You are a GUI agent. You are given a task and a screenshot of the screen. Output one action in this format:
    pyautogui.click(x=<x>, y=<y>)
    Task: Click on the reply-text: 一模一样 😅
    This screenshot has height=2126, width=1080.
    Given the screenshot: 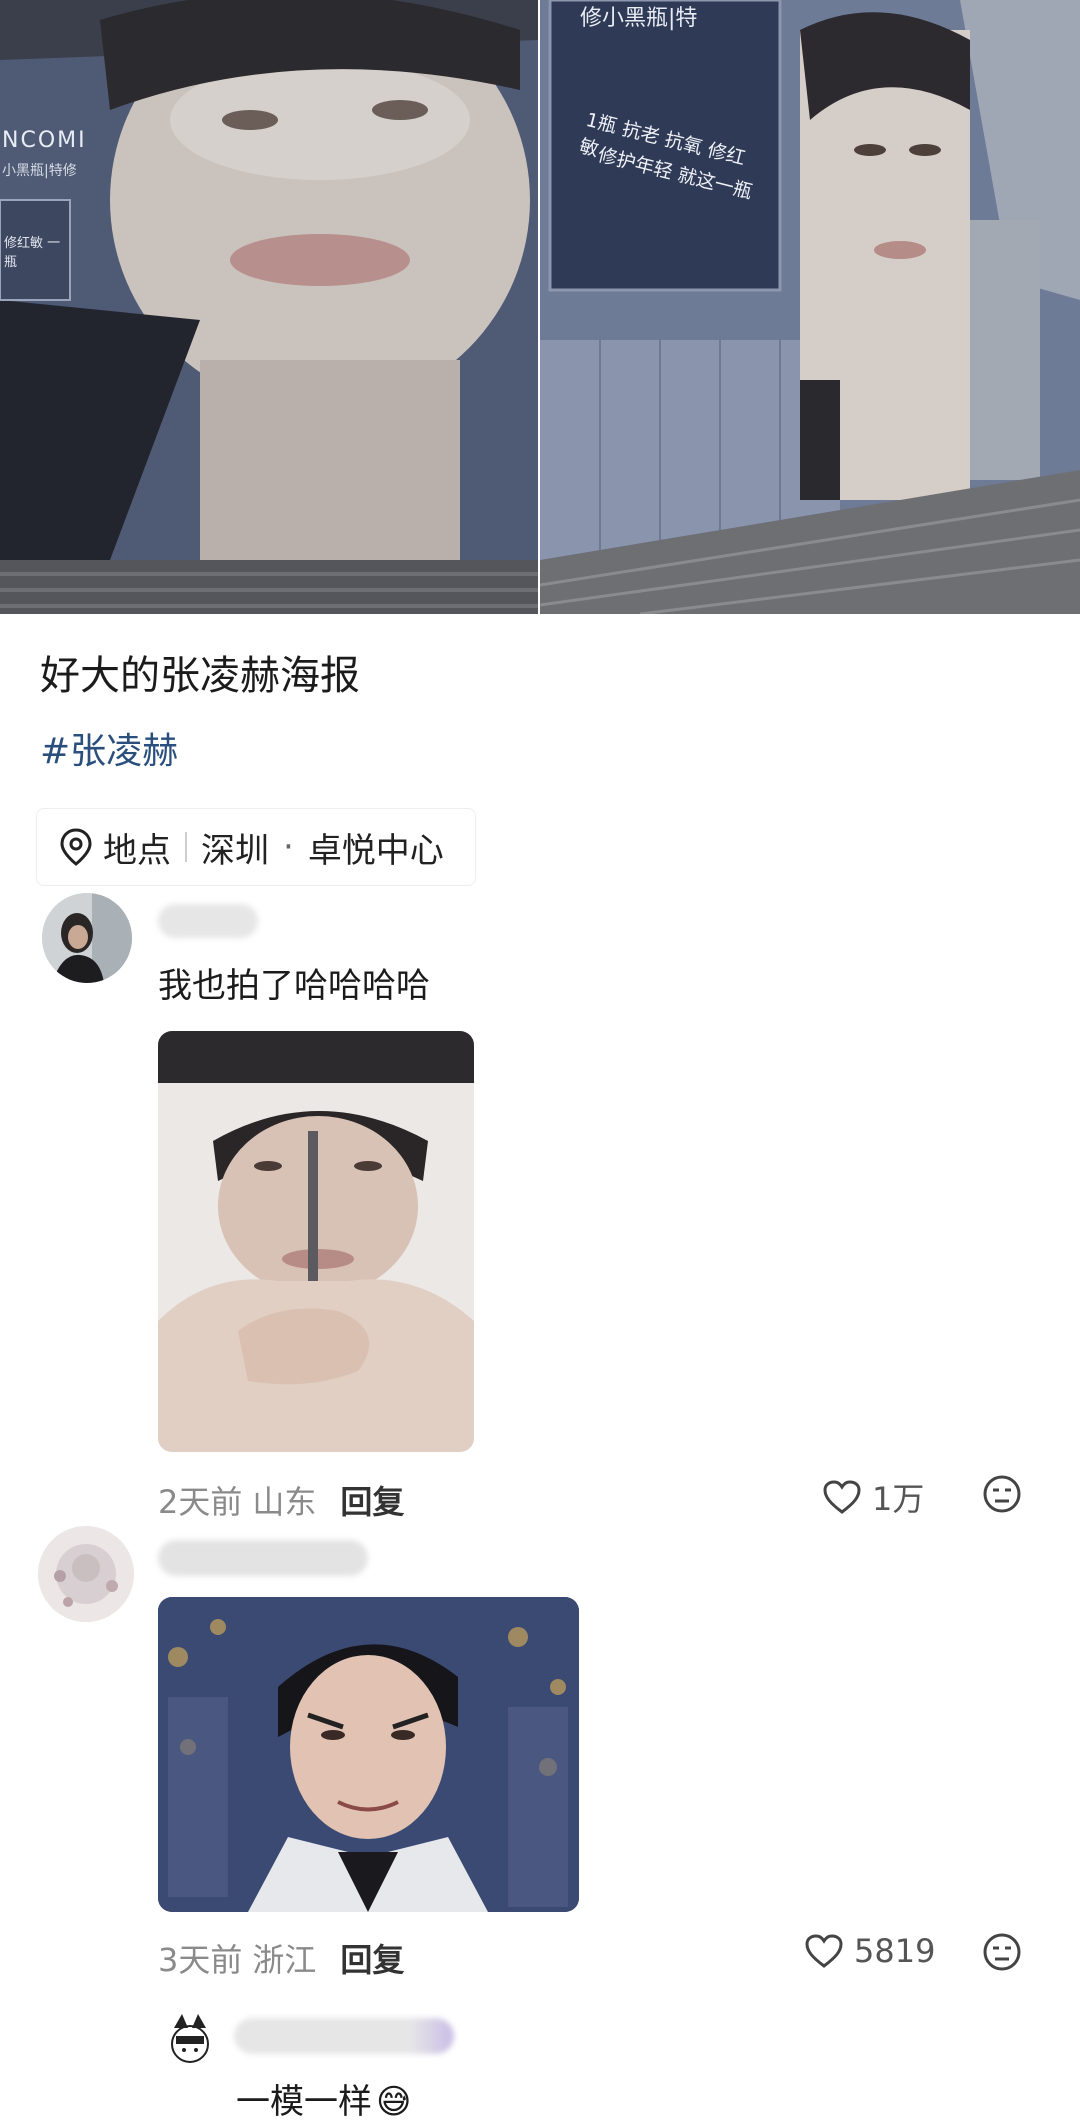 What is the action you would take?
    pyautogui.click(x=323, y=2098)
    